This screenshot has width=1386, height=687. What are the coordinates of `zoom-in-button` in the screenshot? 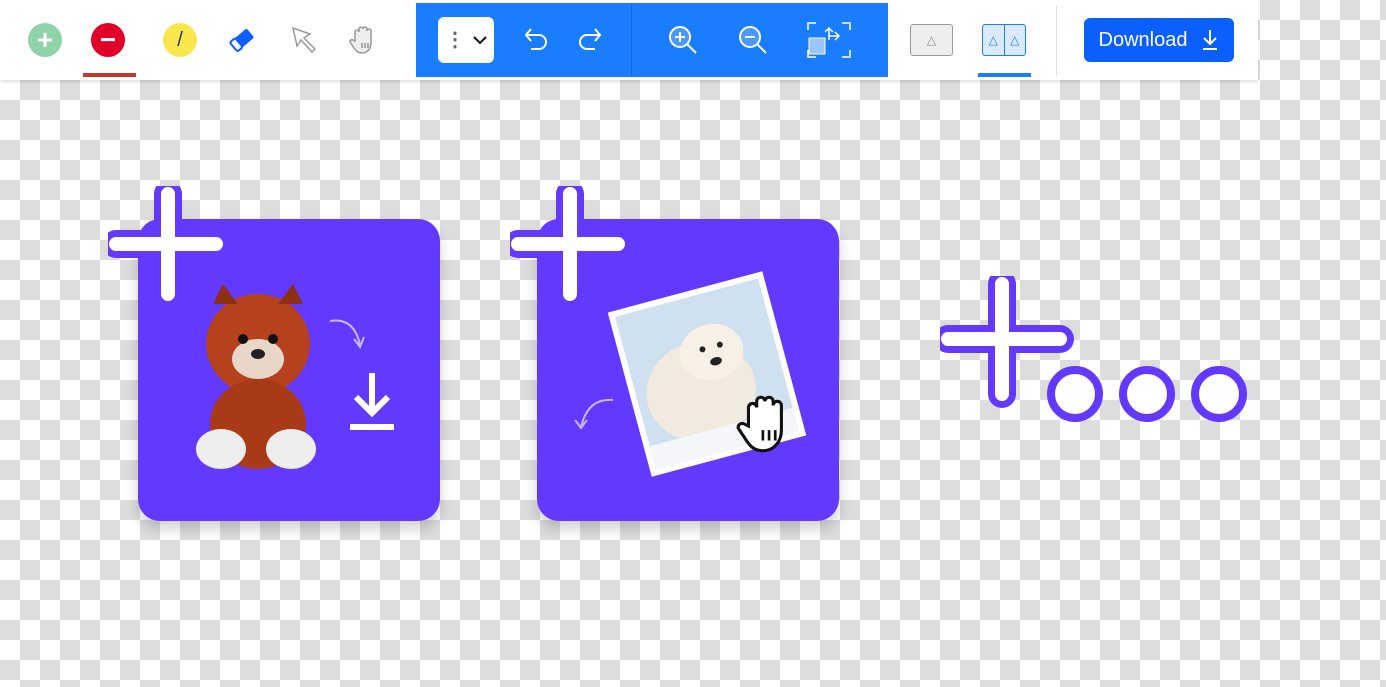 It's located at (683, 40).